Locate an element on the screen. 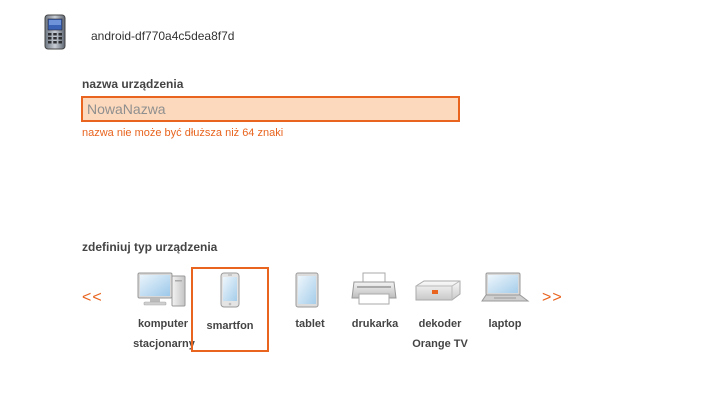 This screenshot has height=396, width=706. prev-arrow-button: << is located at coordinates (92, 298).